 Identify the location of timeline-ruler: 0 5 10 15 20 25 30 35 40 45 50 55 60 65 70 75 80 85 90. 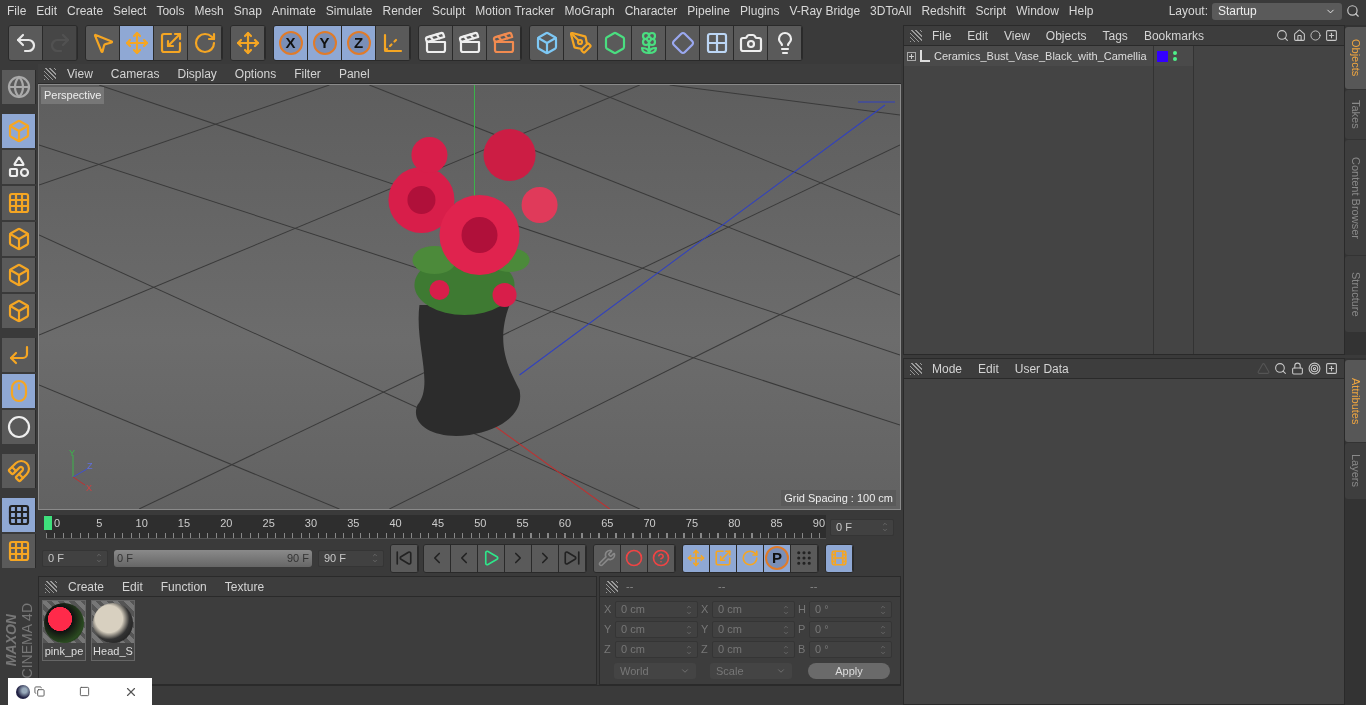
(436, 527).